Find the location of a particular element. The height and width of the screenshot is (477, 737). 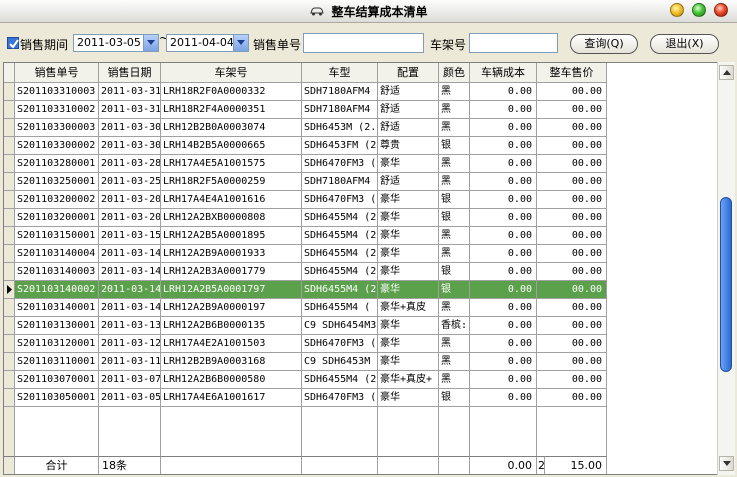

title-area: 整车结算成本清单 is located at coordinates (368, 11).